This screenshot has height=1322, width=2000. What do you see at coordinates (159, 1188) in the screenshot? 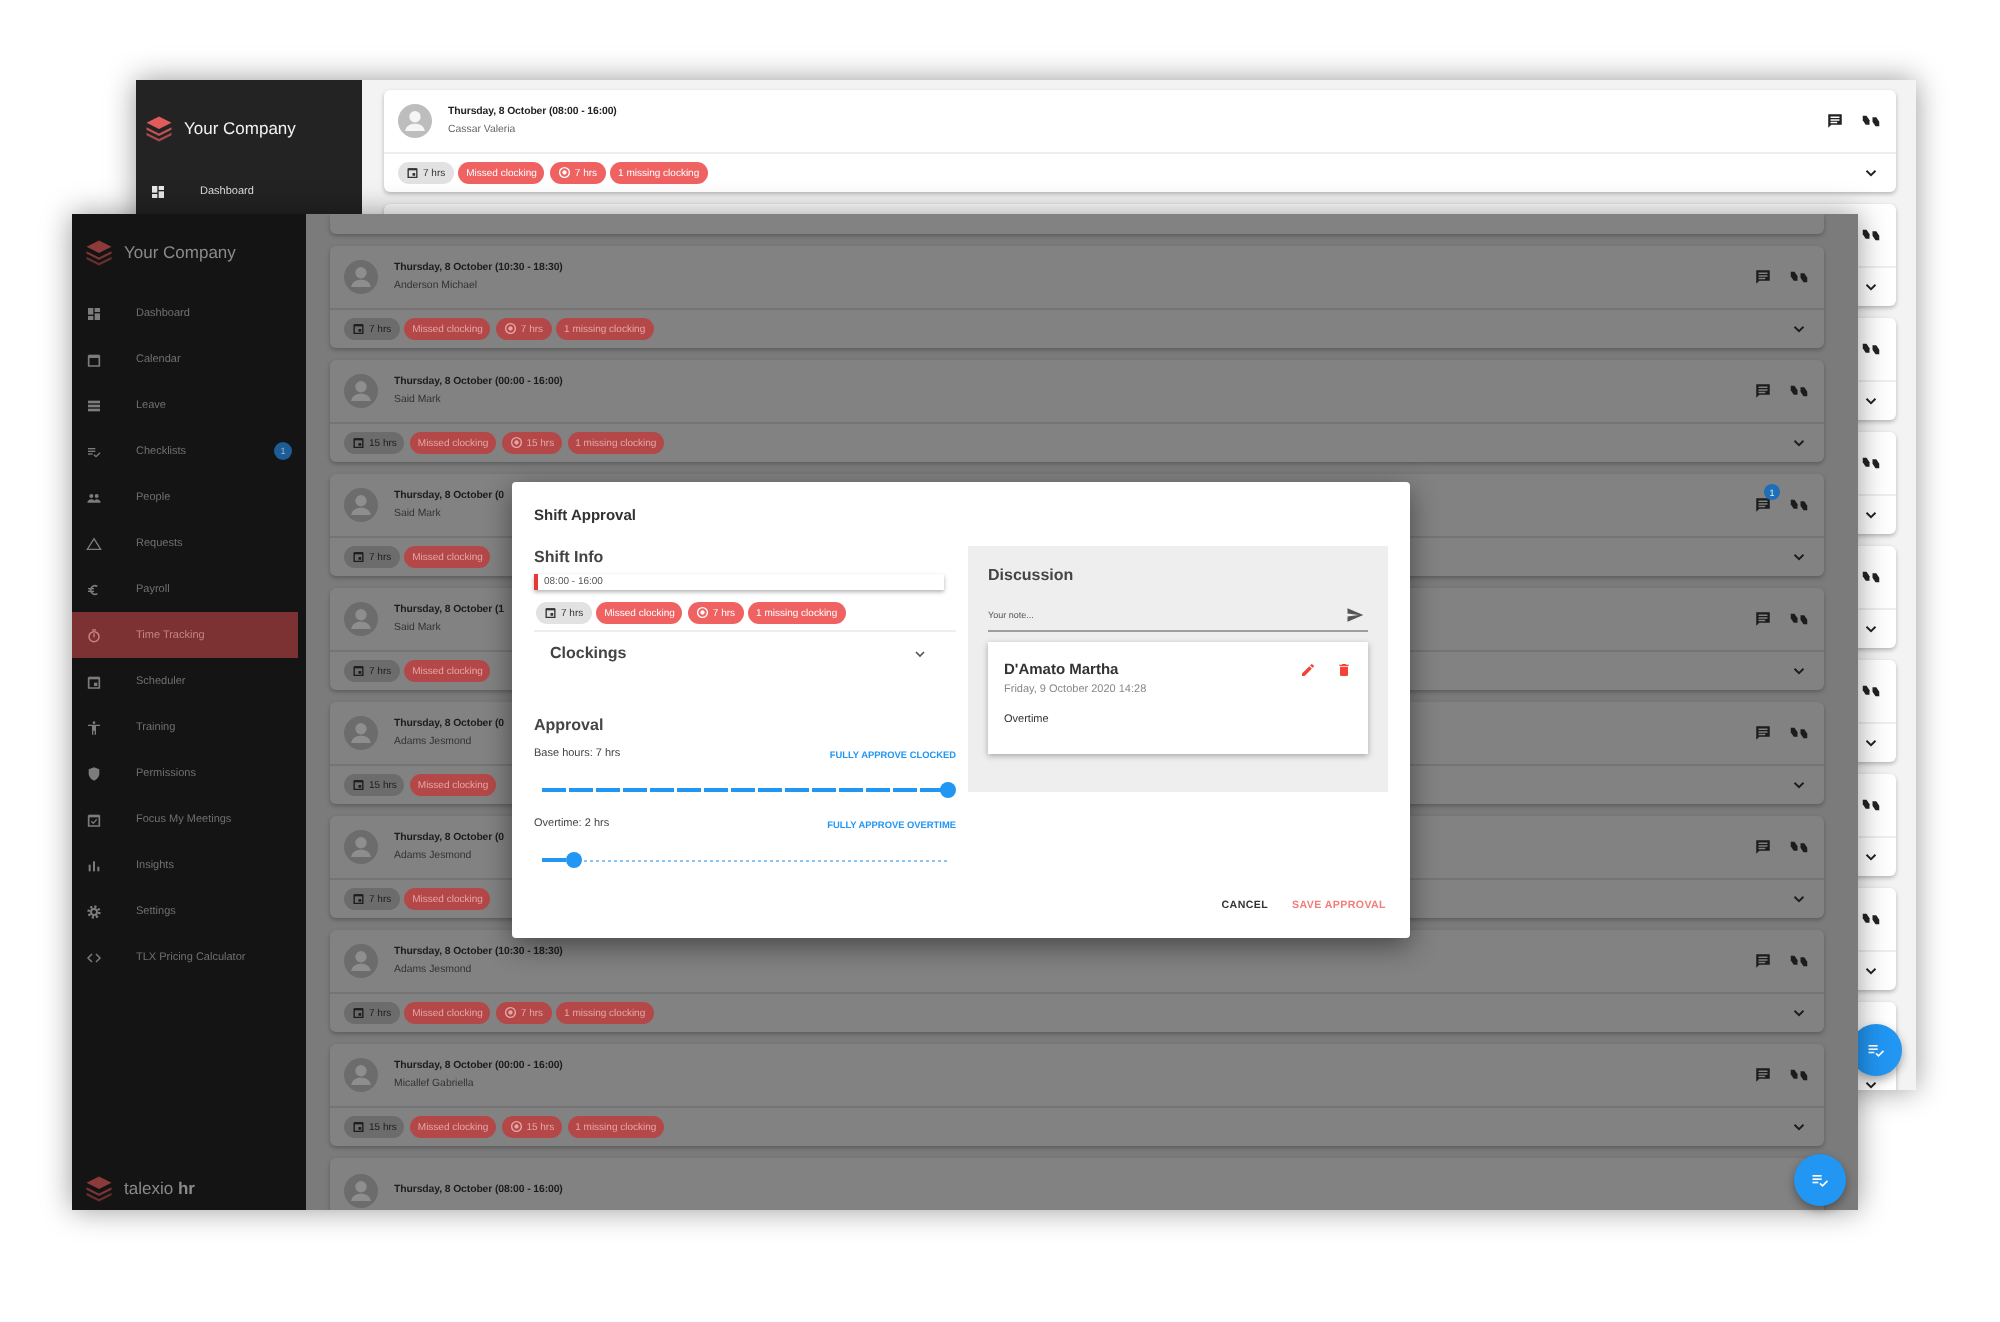
I see `brand-name: talexio hr` at bounding box center [159, 1188].